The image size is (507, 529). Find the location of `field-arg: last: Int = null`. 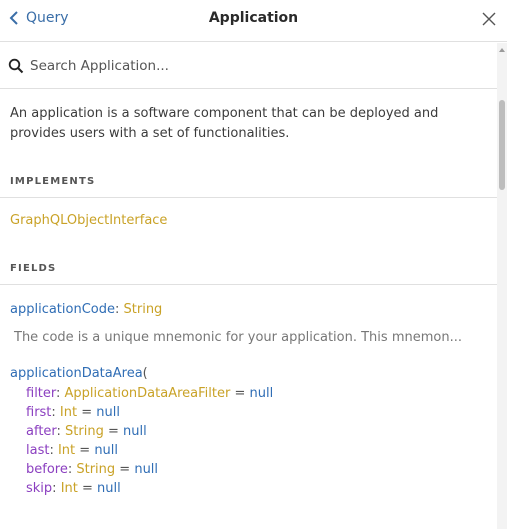

field-arg: last: Int = null is located at coordinates (72, 450).